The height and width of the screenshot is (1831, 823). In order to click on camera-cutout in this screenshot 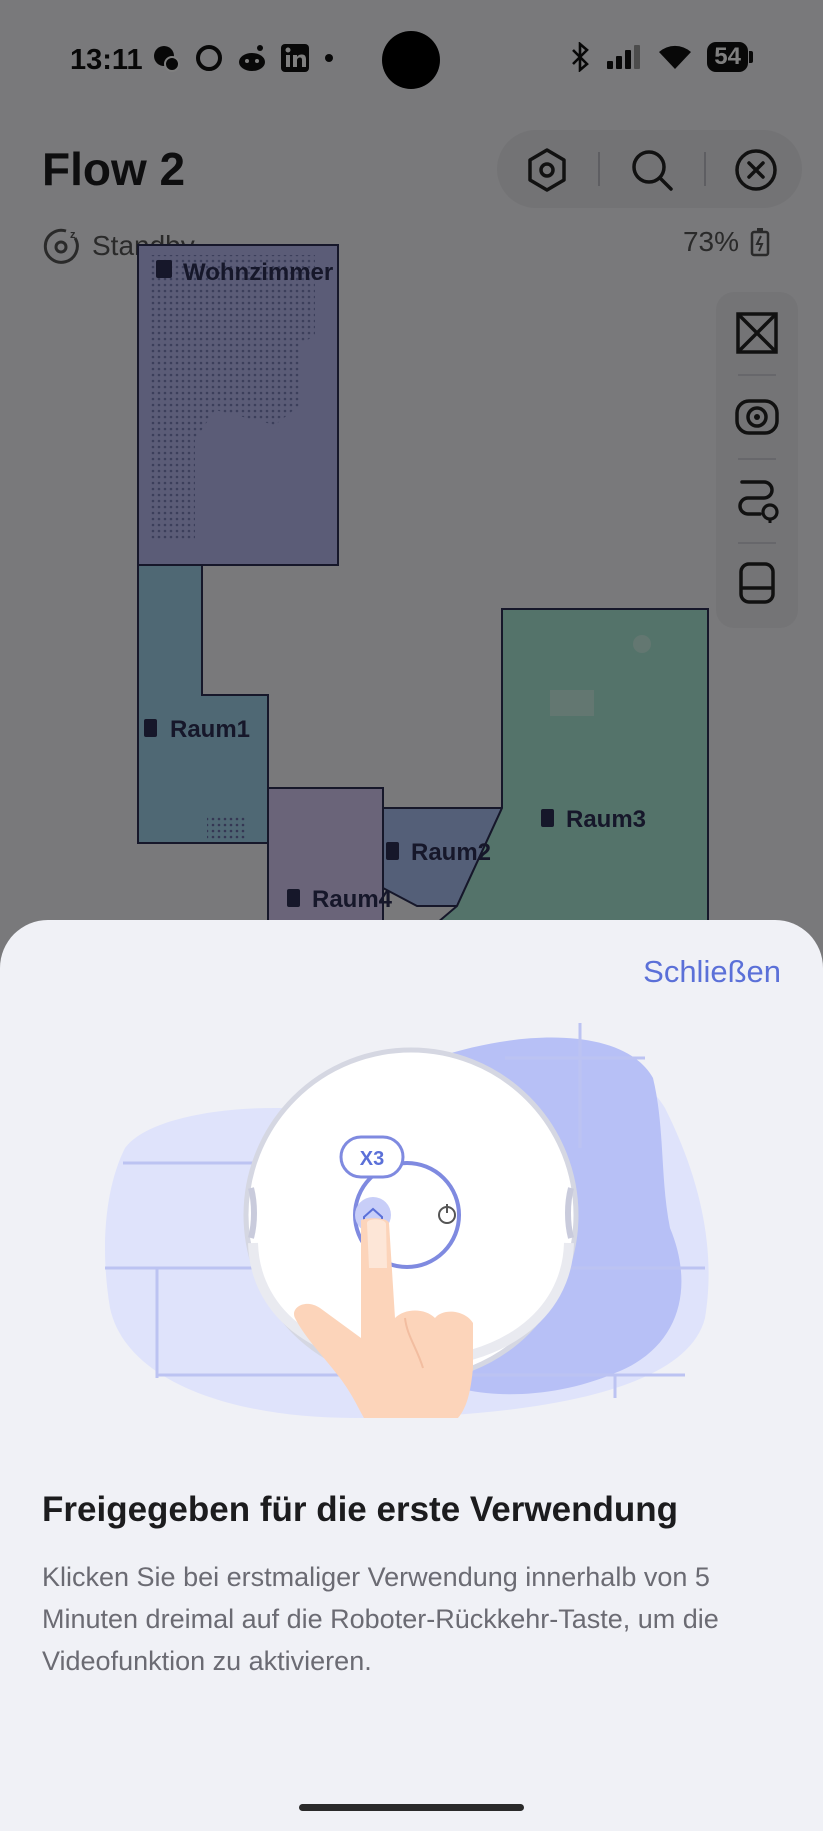, I will do `click(411, 60)`.